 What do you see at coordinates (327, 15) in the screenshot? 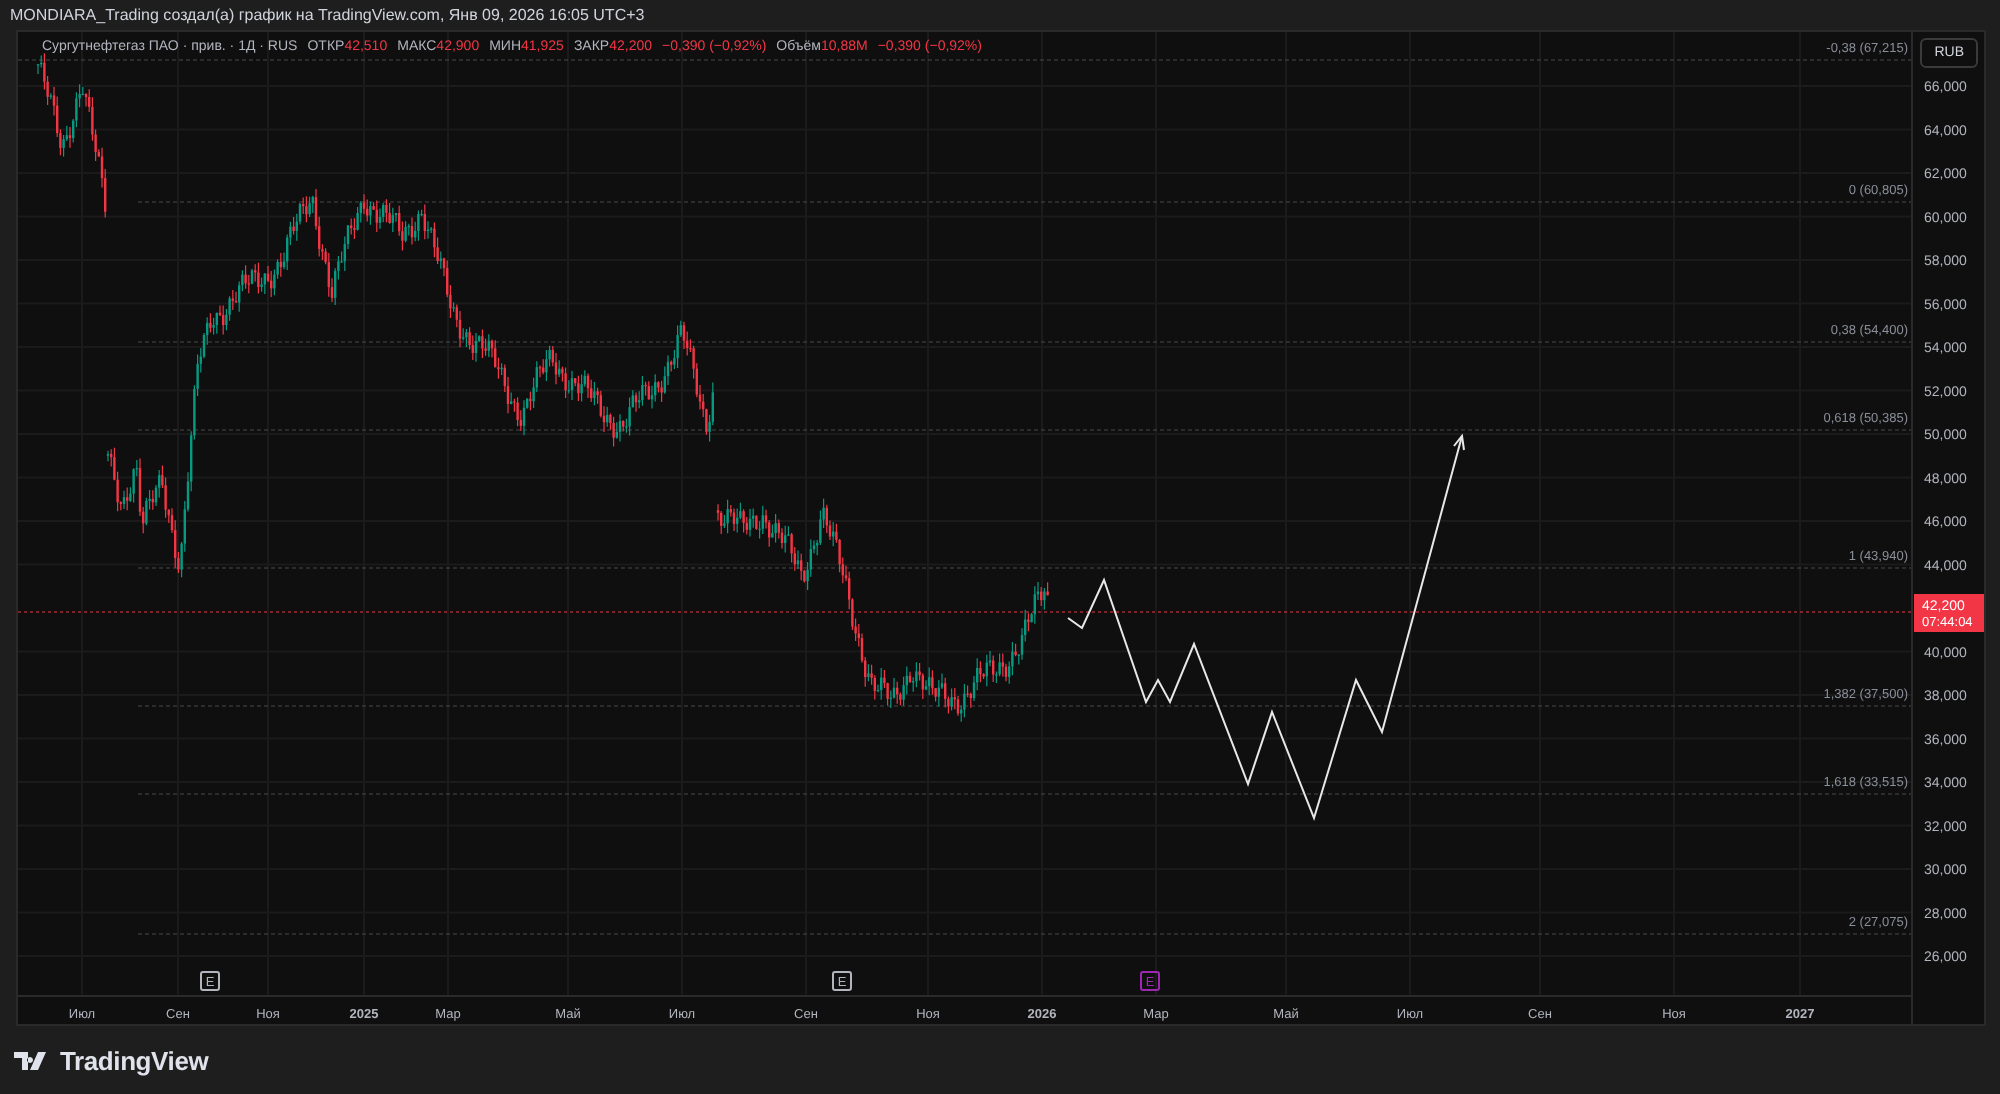
I see `chart-author-caption: MONDIARA_Trading создал(а) график на TradingView.com, Янв 09, 2026 16:05 UTC+3` at bounding box center [327, 15].